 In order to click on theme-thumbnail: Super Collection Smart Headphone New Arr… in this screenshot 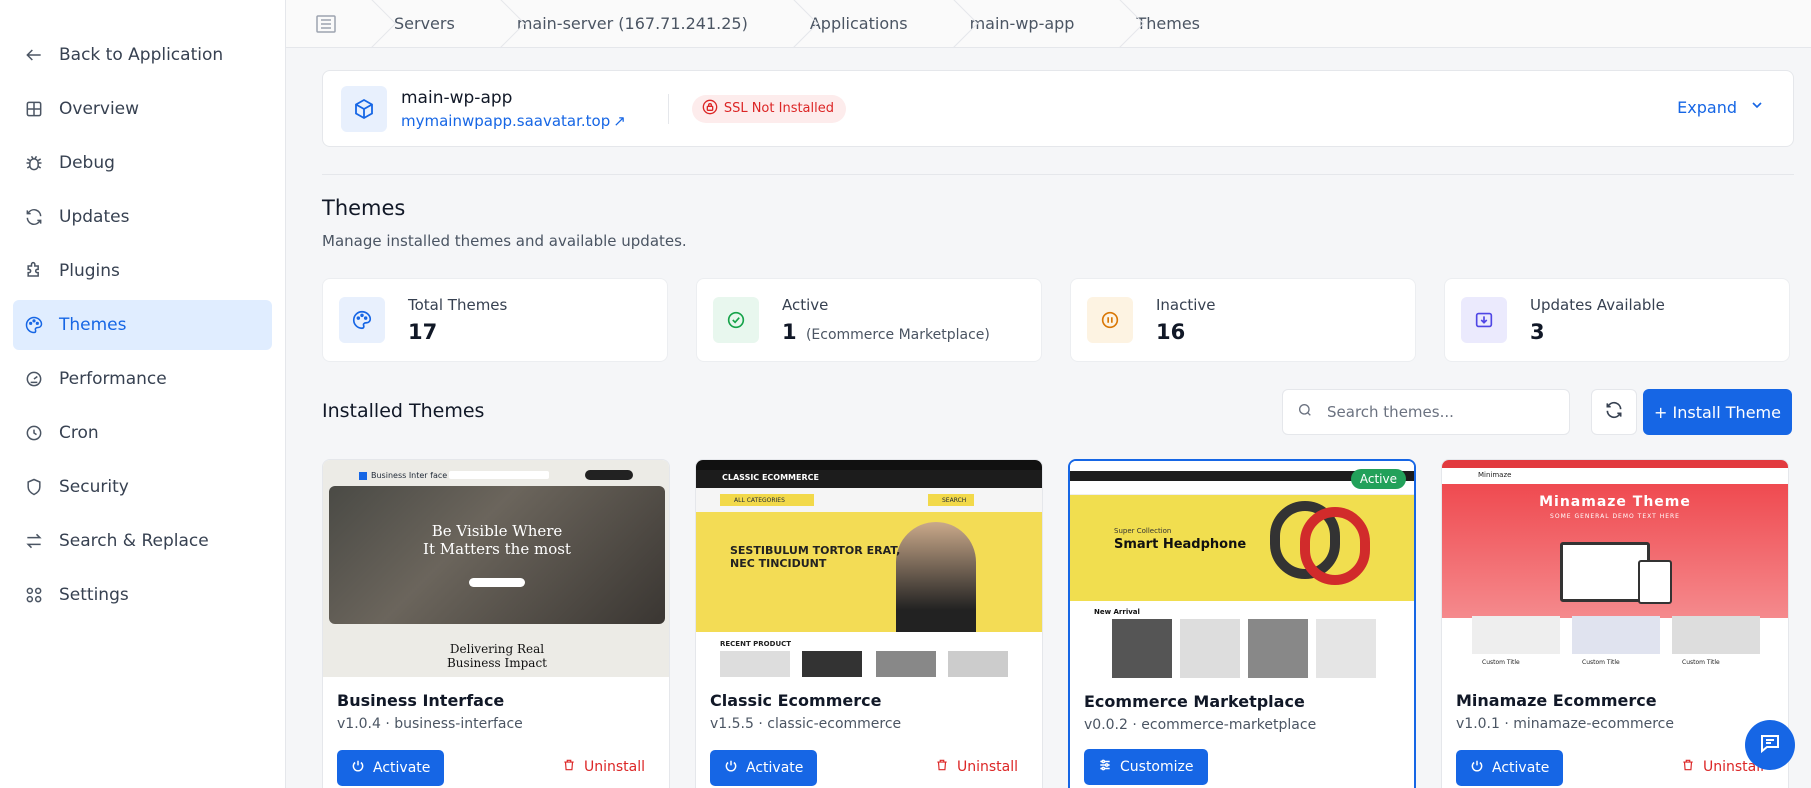, I will do `click(1242, 569)`.